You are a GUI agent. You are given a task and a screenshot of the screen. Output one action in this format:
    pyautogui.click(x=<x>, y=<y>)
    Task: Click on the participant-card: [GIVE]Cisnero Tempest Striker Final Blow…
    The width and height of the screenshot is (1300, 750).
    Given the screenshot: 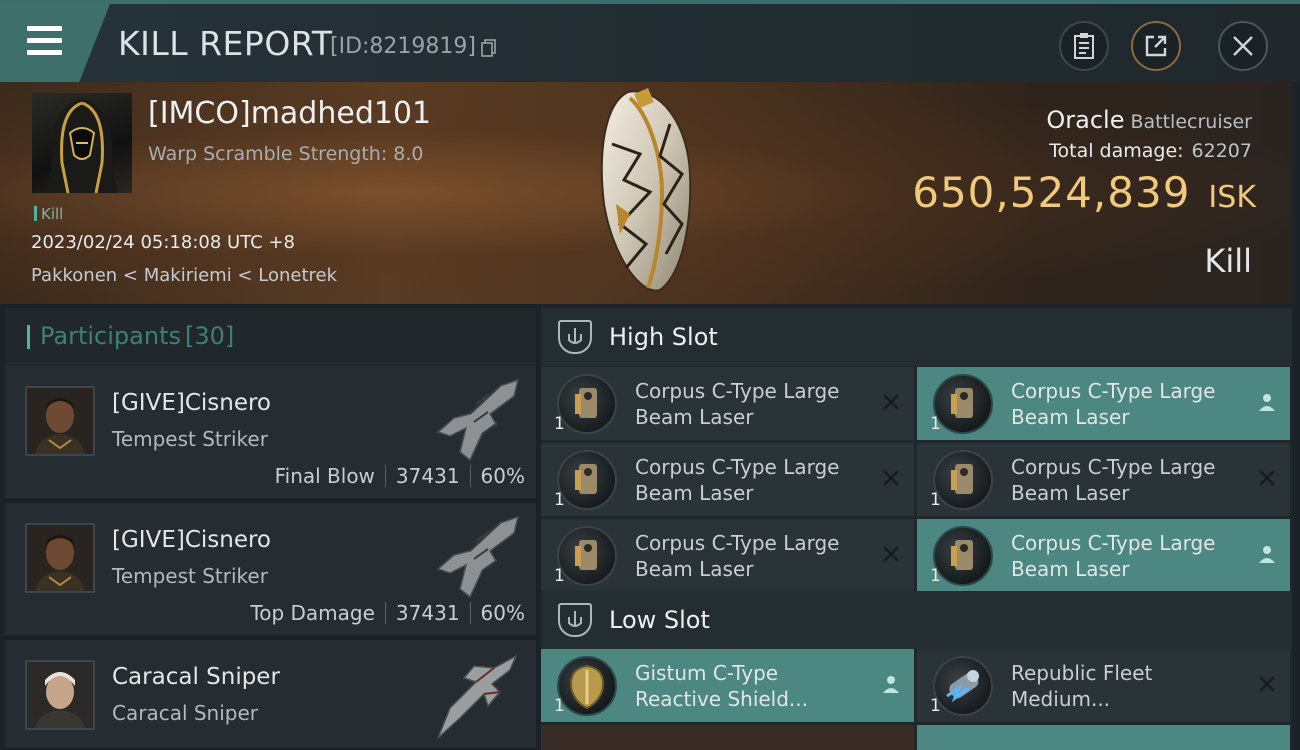 What is the action you would take?
    pyautogui.click(x=270, y=433)
    